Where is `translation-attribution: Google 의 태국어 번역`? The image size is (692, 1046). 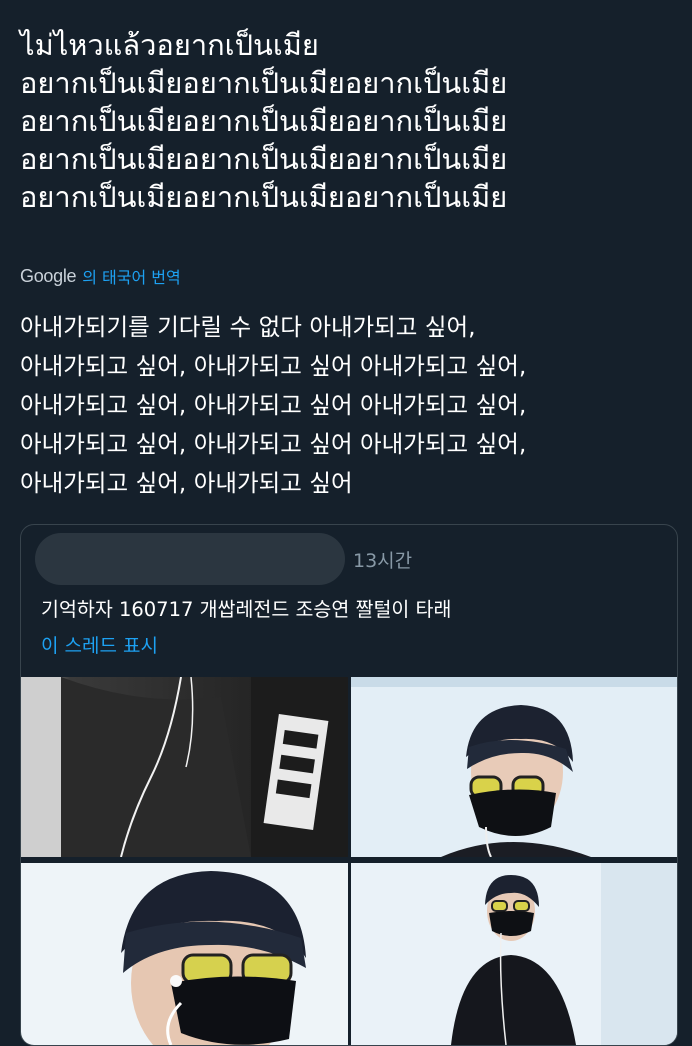
translation-attribution: Google 의 태국어 번역 is located at coordinates (100, 276).